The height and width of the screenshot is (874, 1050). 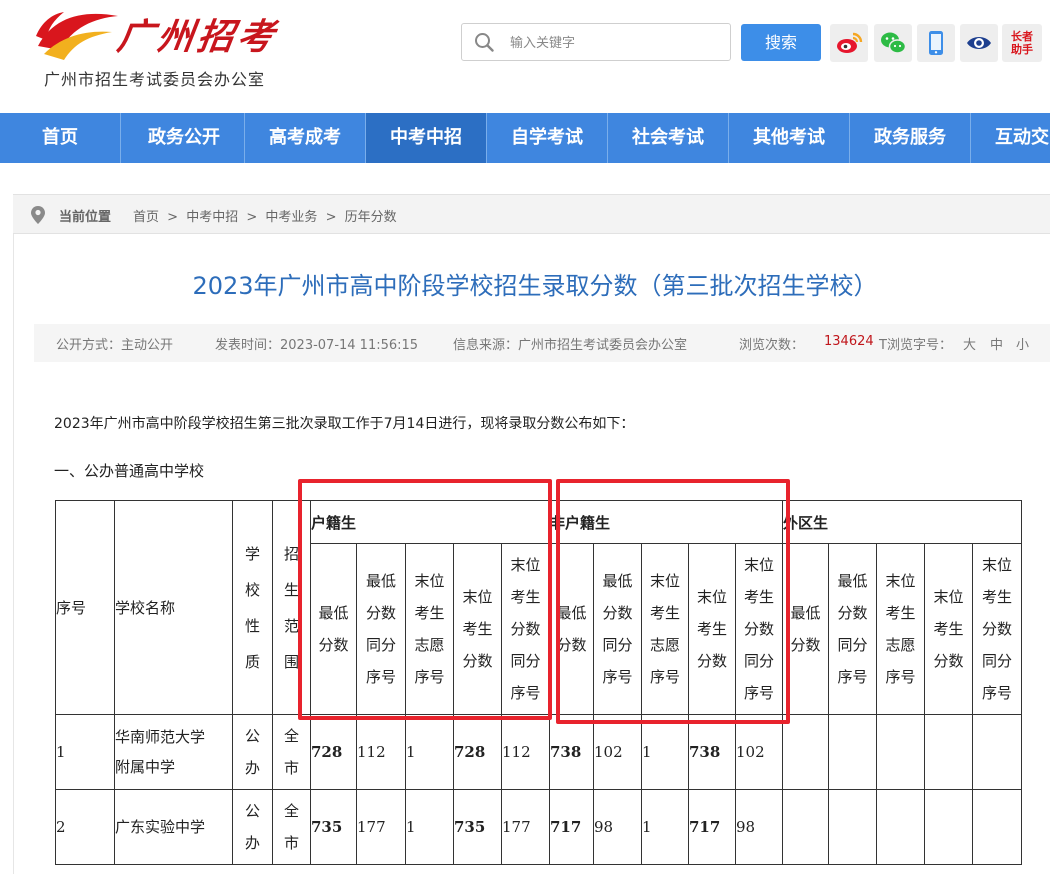 What do you see at coordinates (1022, 343) in the screenshot?
I see `font-size-small: 小` at bounding box center [1022, 343].